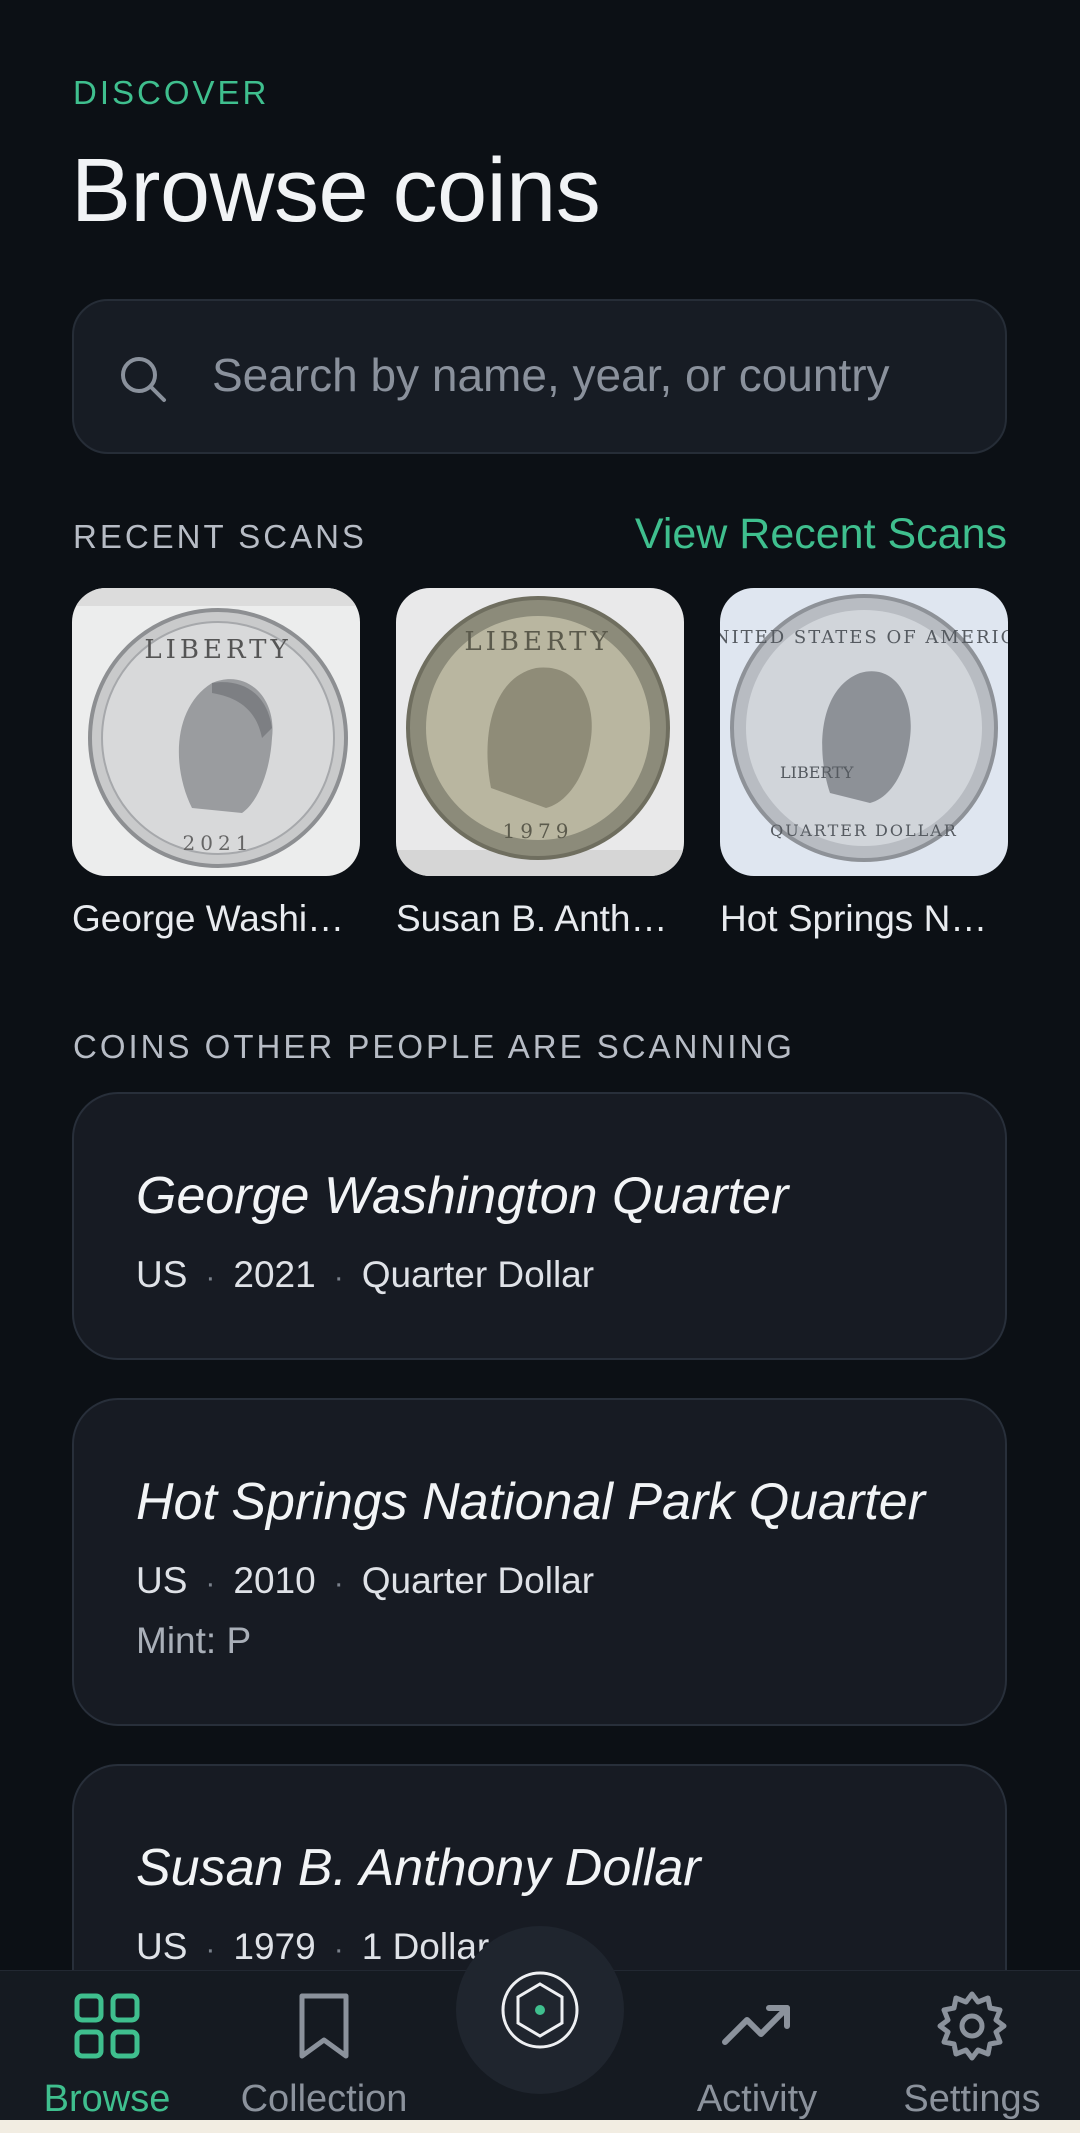 The height and width of the screenshot is (2133, 1080). I want to click on trending-up-icon, so click(756, 2025).